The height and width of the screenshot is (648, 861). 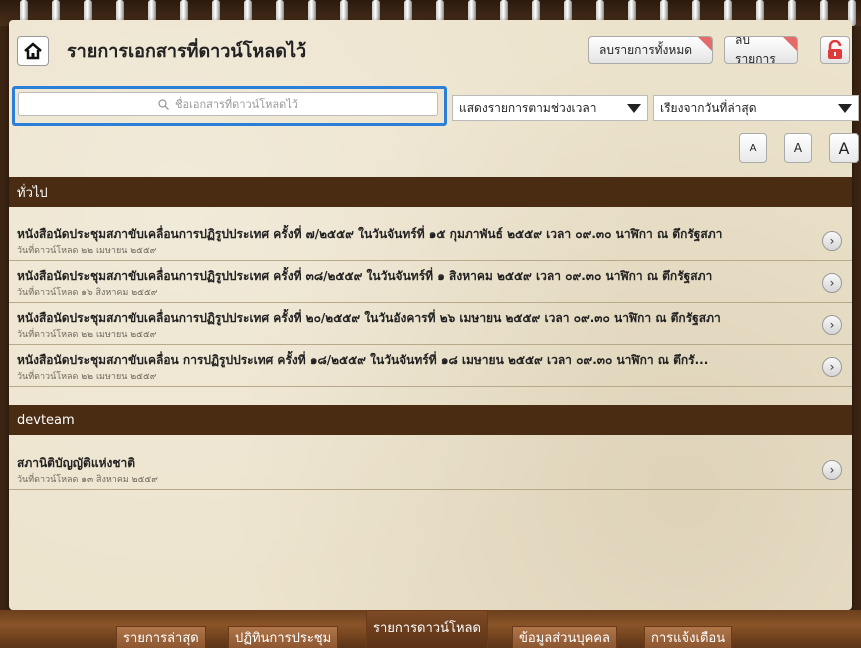 I want to click on section-header-general: ทั่วไป, so click(x=430, y=192).